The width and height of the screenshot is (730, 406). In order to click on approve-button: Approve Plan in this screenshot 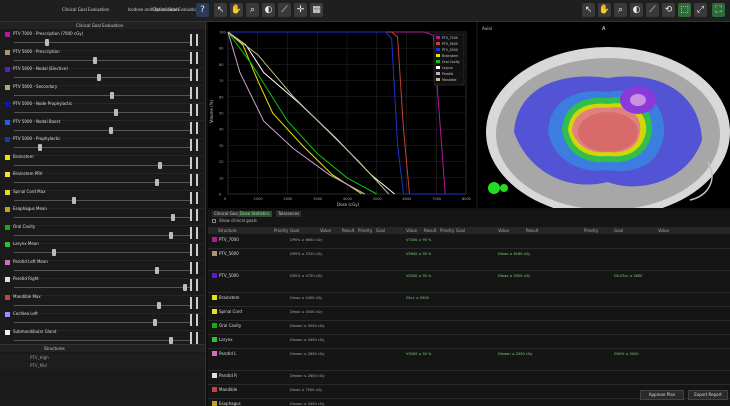, I will do `click(662, 395)`.